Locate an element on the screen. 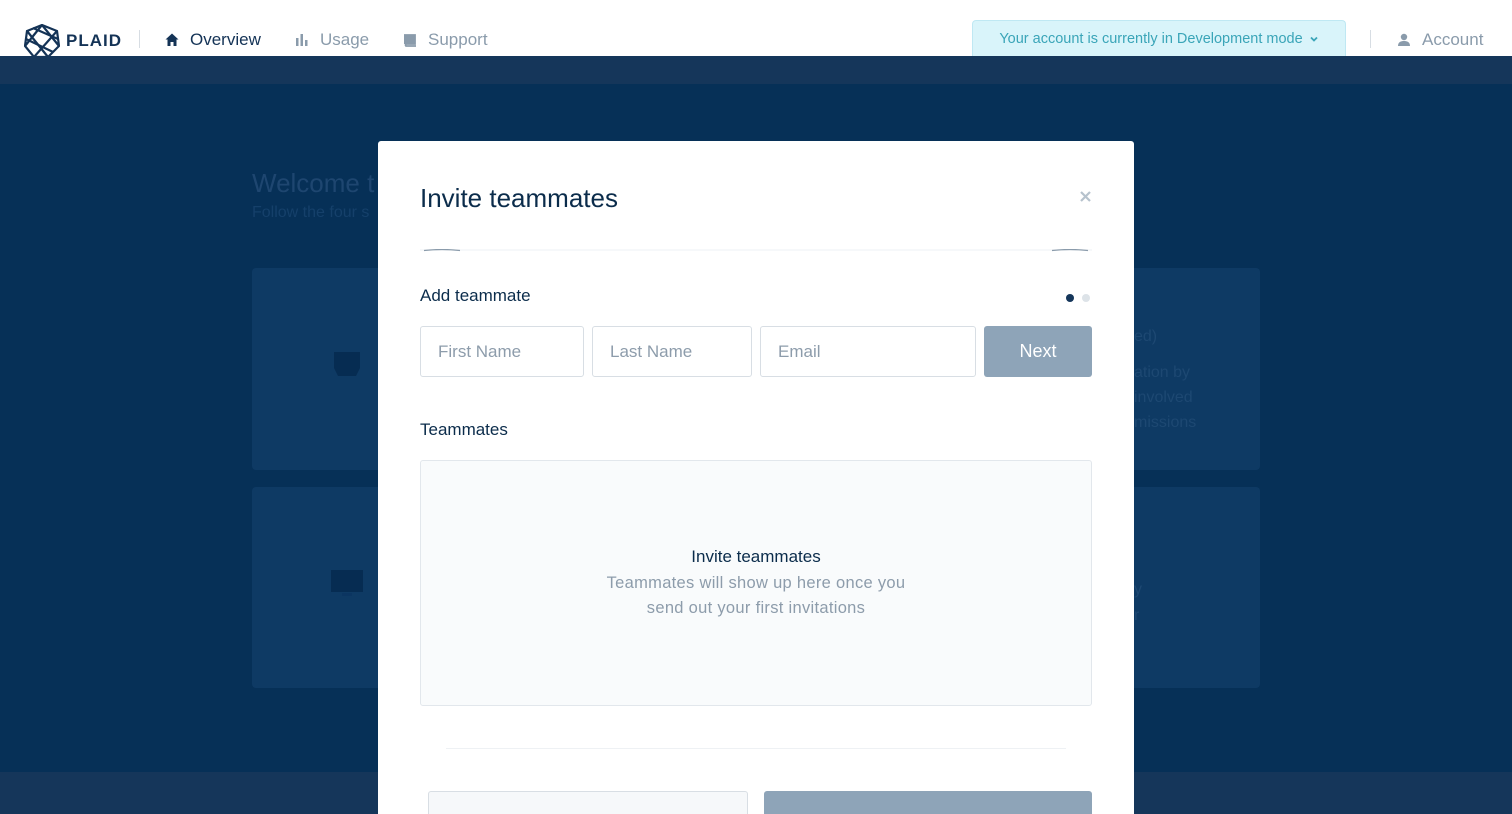  step-indicator is located at coordinates (1078, 298).